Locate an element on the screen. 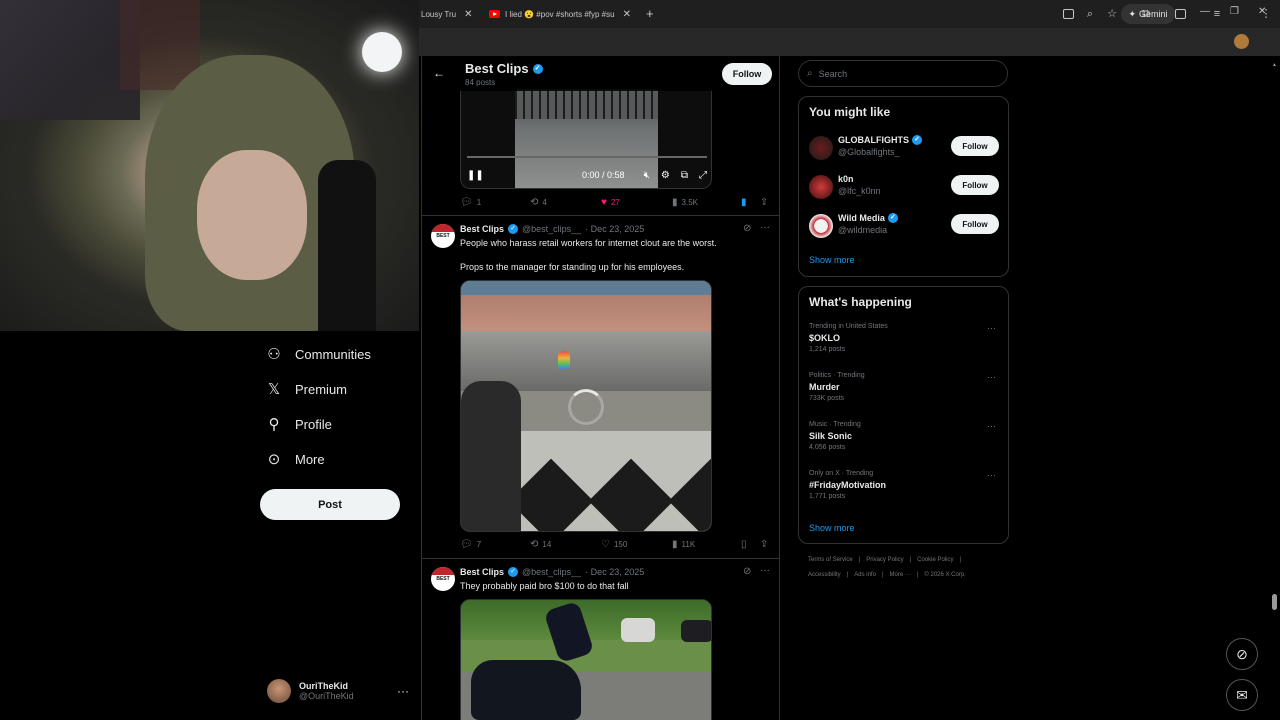 Image resolution: width=1280 pixels, height=720 pixels. suggested-user: Wild Media ✓ @wildmedia Follow is located at coordinates (904, 226).